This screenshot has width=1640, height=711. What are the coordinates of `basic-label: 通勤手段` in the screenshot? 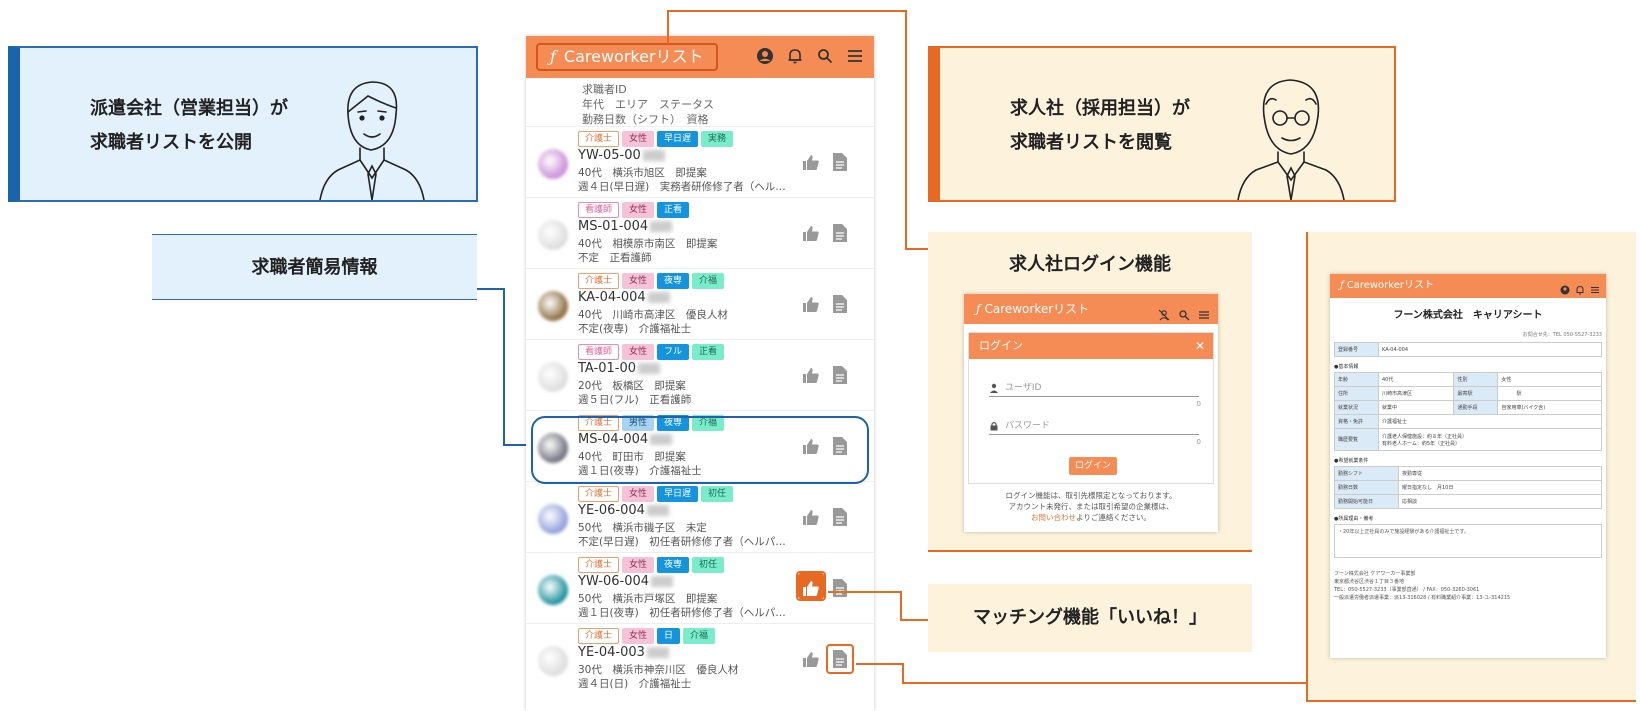 It's located at (1476, 407).